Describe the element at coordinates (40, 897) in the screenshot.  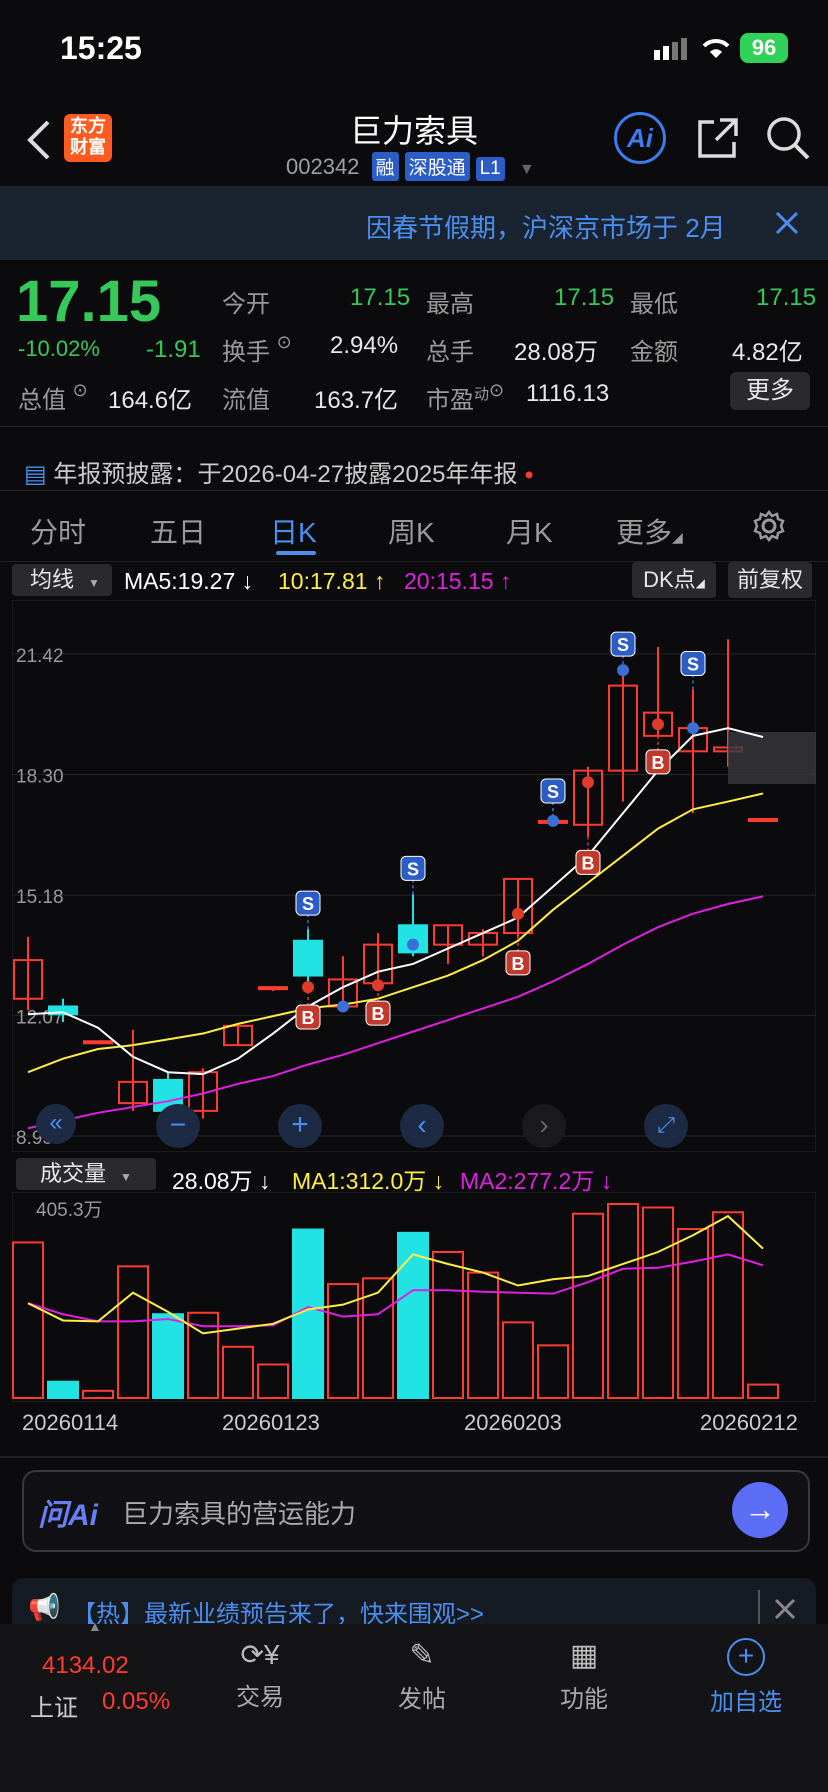
I see `y-tick-label: 15.18` at that location.